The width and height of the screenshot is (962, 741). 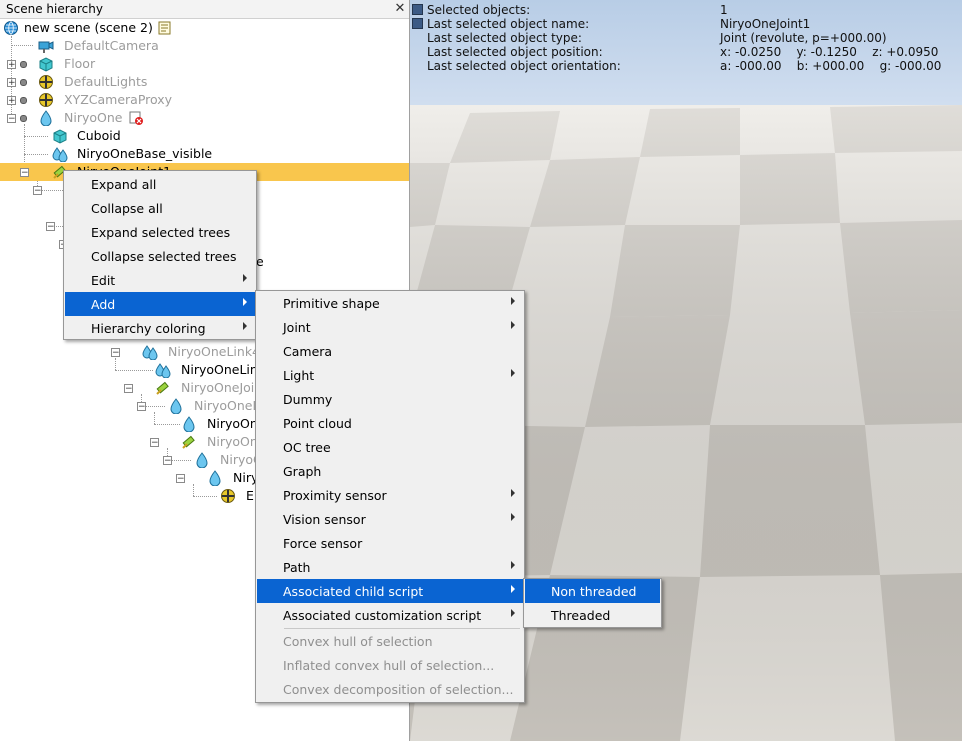 What do you see at coordinates (335, 495) in the screenshot?
I see `menu-item-label: Proximity sensor` at bounding box center [335, 495].